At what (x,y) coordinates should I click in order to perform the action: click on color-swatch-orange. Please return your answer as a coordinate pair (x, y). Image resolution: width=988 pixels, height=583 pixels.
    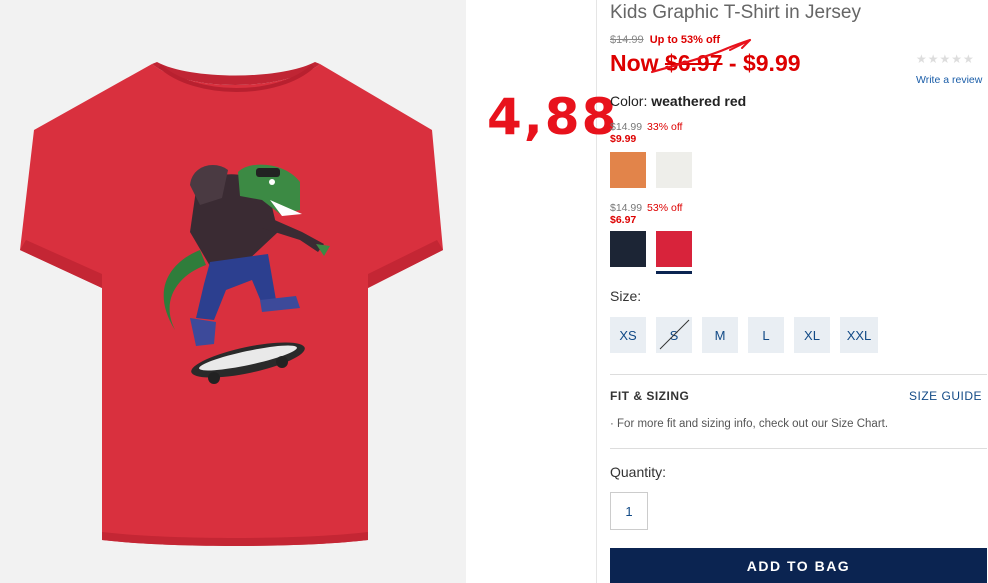
    Looking at the image, I should click on (628, 170).